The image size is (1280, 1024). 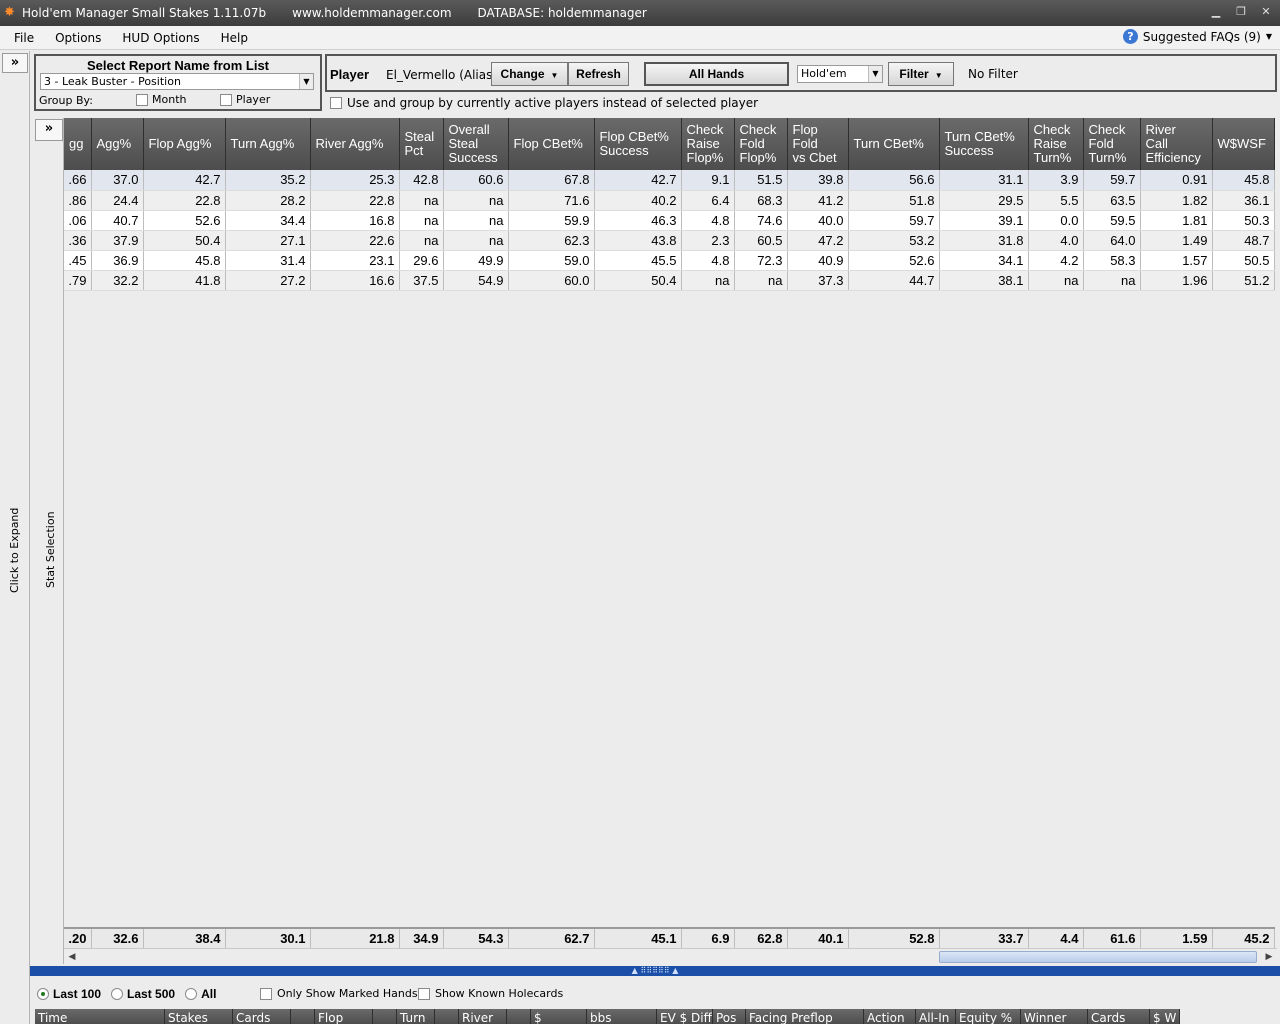 What do you see at coordinates (143, 994) in the screenshot?
I see `last-500-radio: Last 500` at bounding box center [143, 994].